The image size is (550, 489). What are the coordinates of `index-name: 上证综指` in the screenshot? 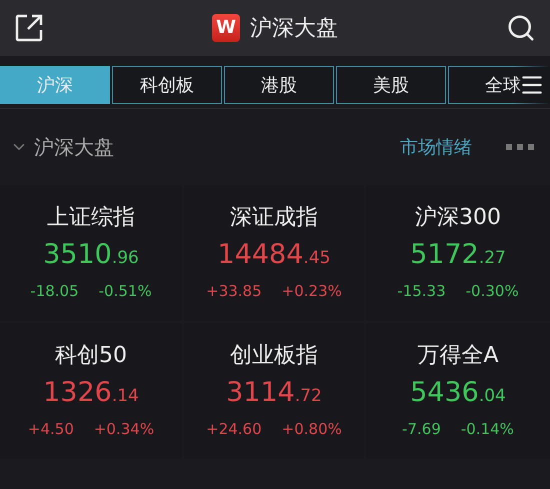 It's located at (91, 218).